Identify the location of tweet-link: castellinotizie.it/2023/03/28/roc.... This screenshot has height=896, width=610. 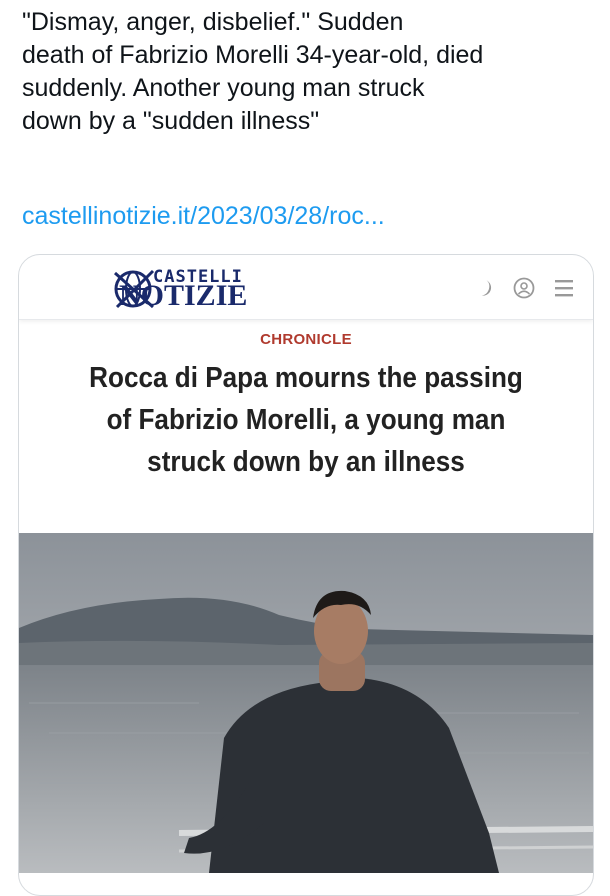
(203, 216).